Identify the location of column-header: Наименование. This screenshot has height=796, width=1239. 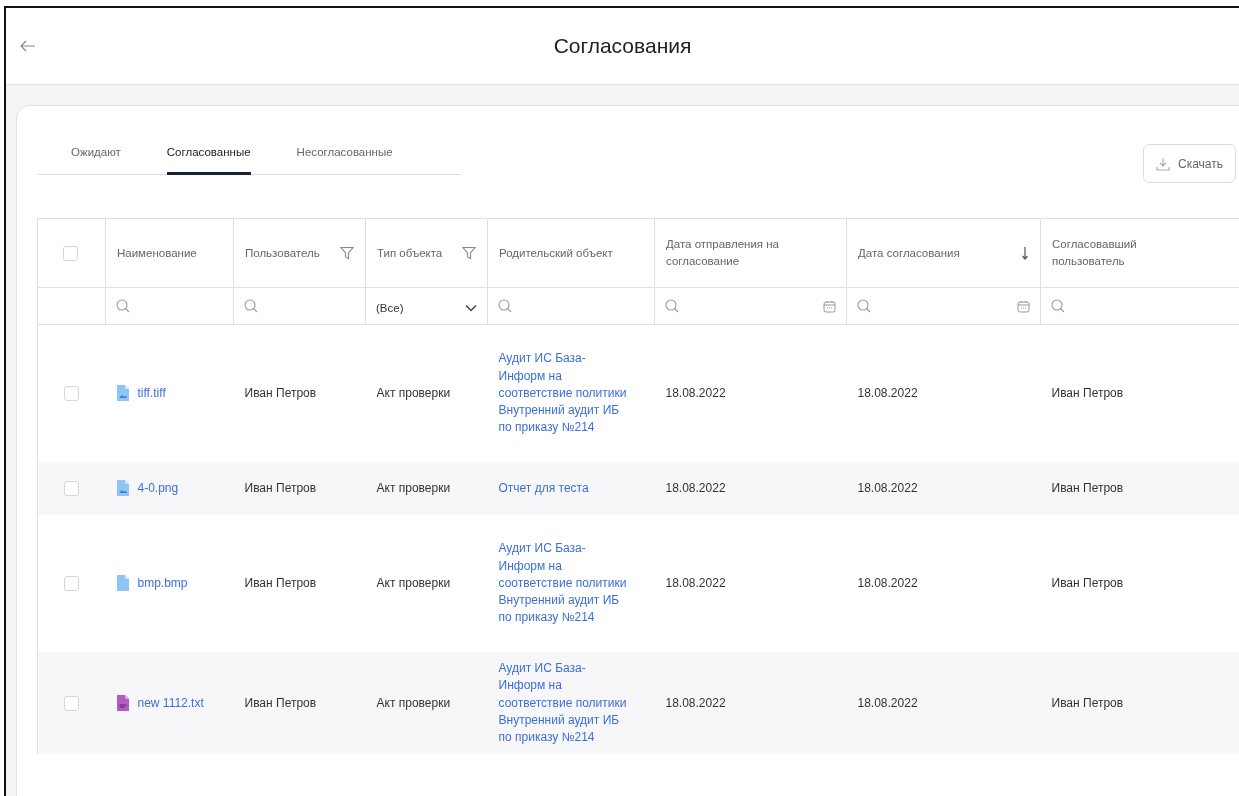
(169, 253).